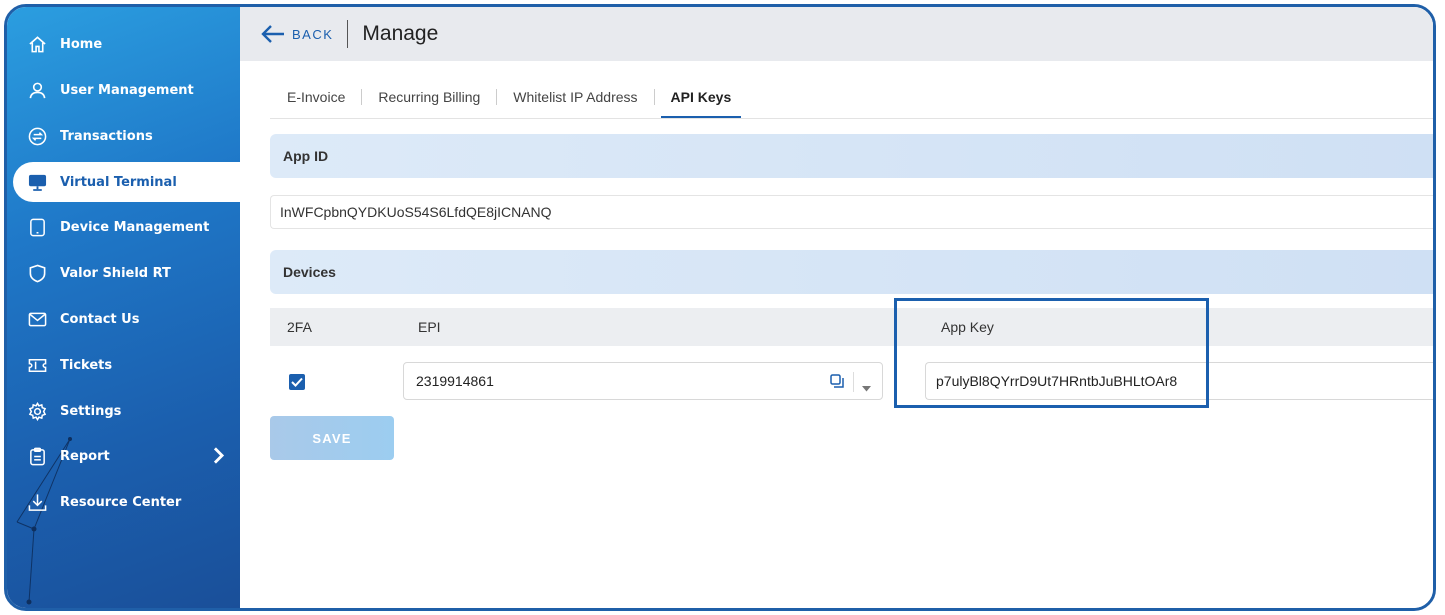 The width and height of the screenshot is (1445, 615). I want to click on save-button: SAVE, so click(332, 438).